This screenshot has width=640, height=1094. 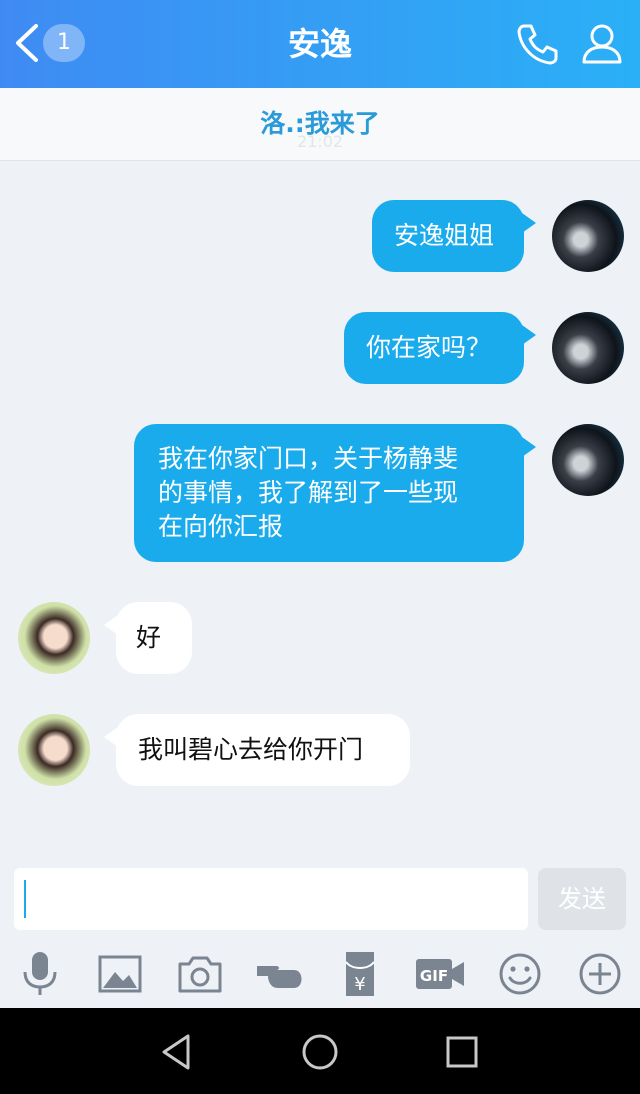 What do you see at coordinates (120, 974) in the screenshot?
I see `image-icon` at bounding box center [120, 974].